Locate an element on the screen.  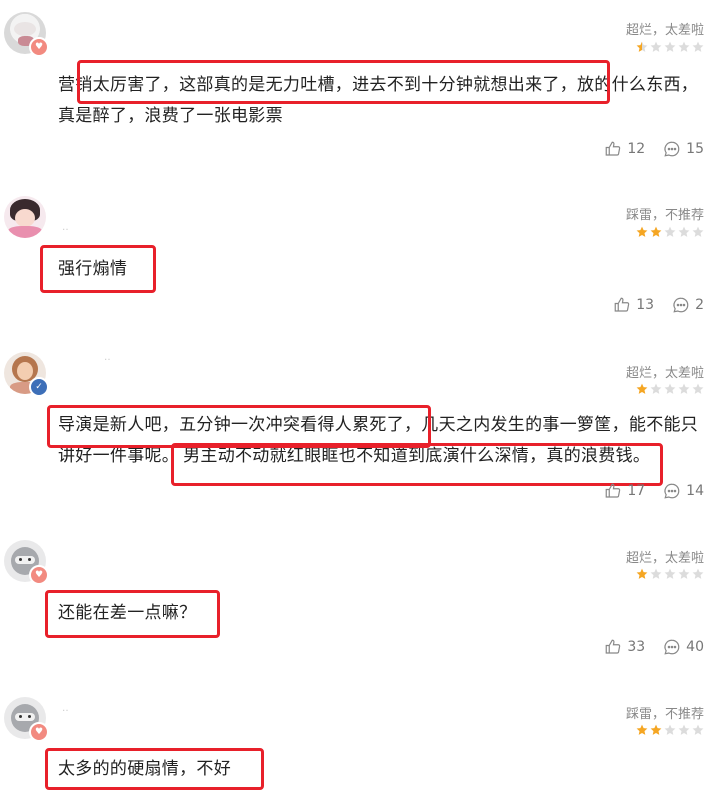
like-count: 12 is located at coordinates (636, 149).